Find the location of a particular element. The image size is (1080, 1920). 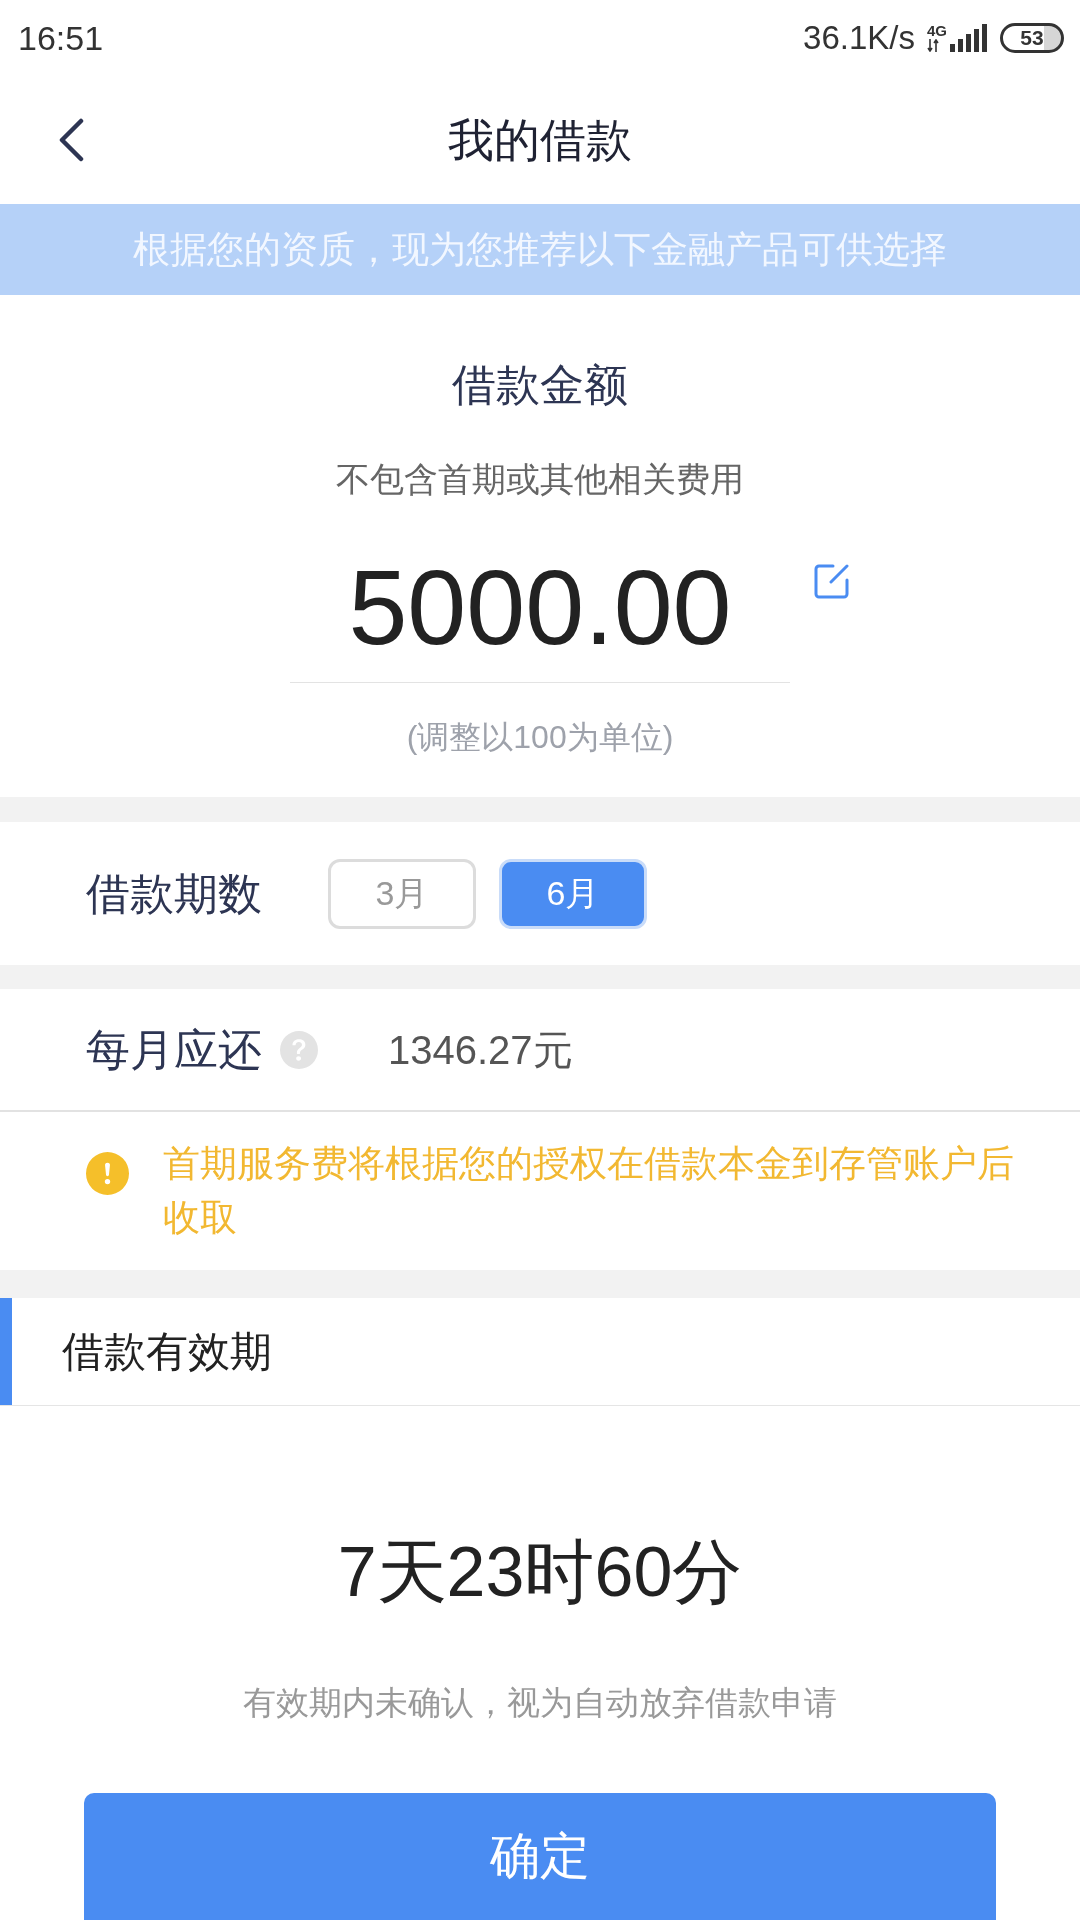

validity-note: 有效期内未确认，视为自动放弃借款申请 is located at coordinates (540, 1703).